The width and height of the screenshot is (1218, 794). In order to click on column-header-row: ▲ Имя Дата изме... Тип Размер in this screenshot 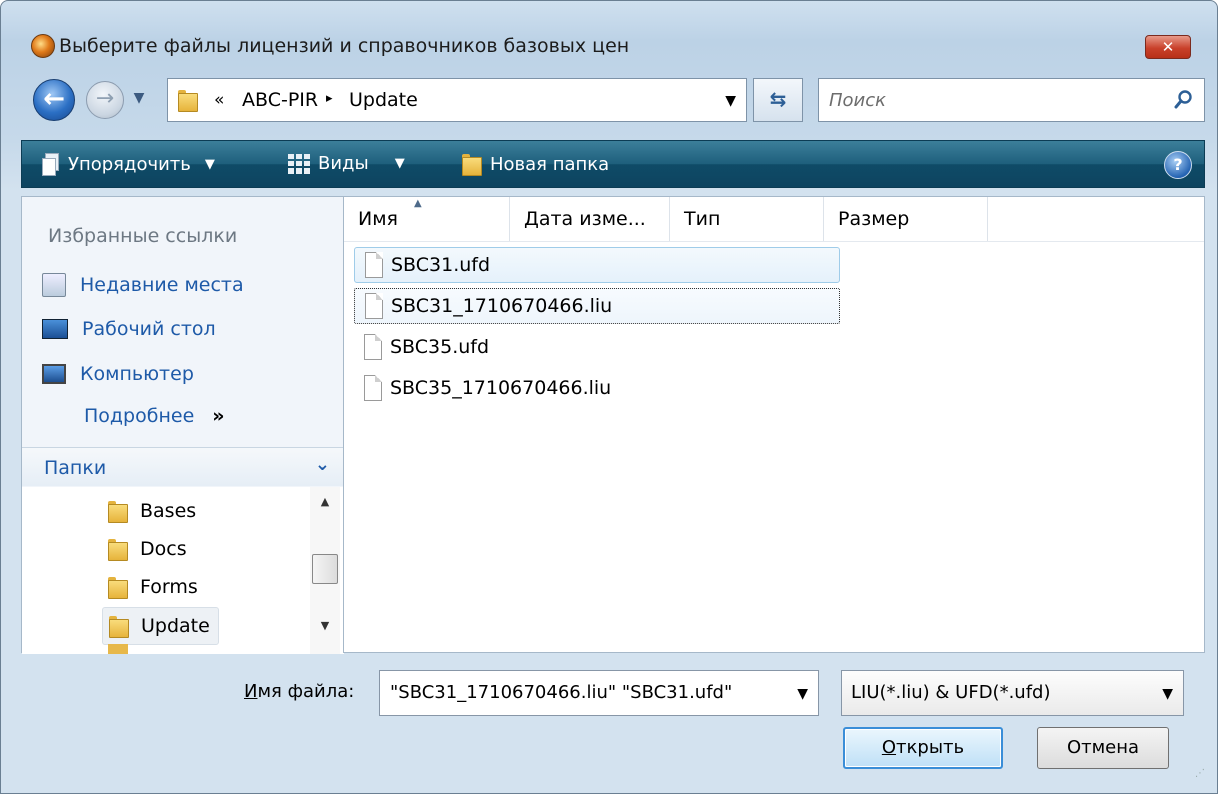, I will do `click(774, 219)`.